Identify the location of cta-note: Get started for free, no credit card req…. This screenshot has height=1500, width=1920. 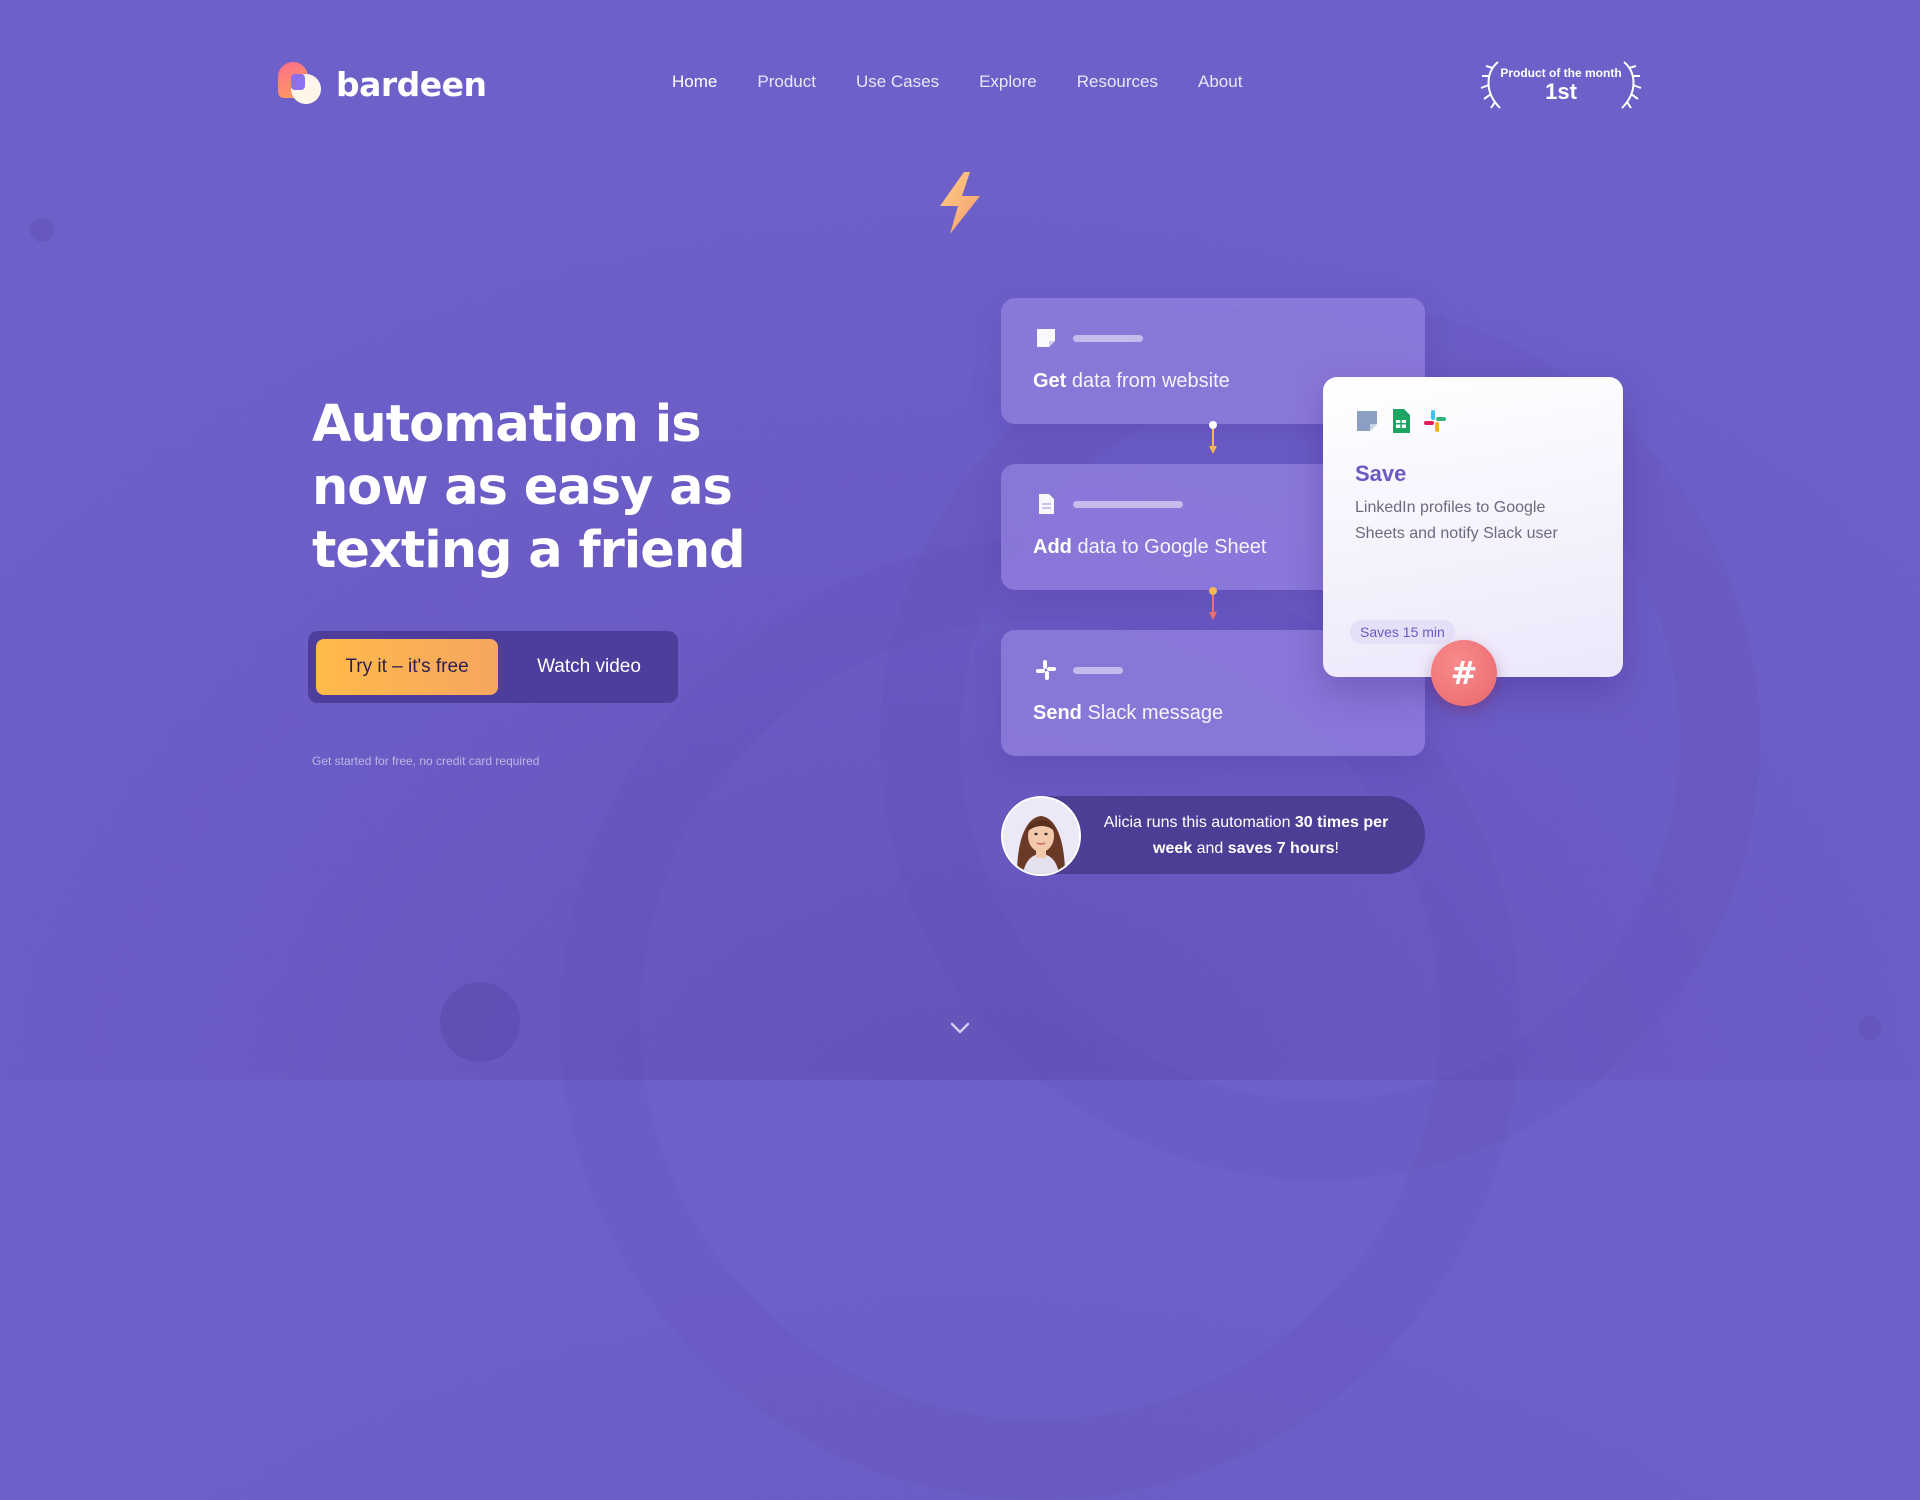
(426, 761).